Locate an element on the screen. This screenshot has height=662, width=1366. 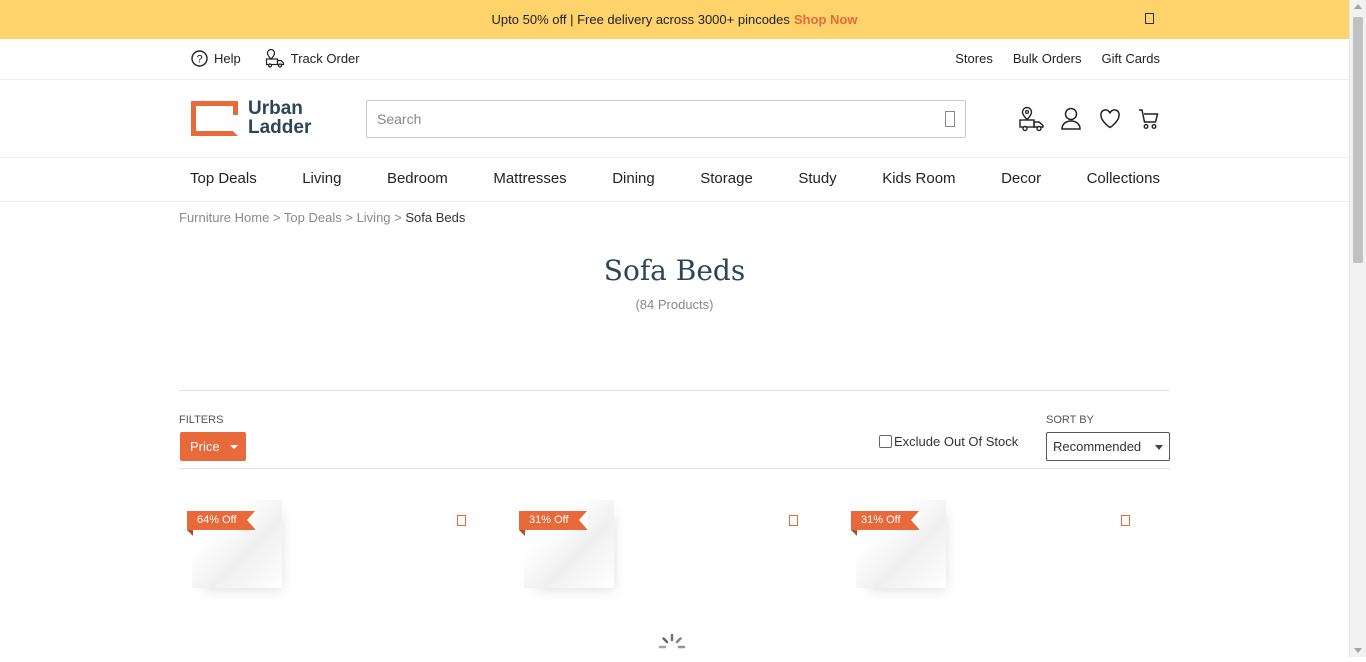
breadcrumb-link-living: Living is located at coordinates (374, 217).